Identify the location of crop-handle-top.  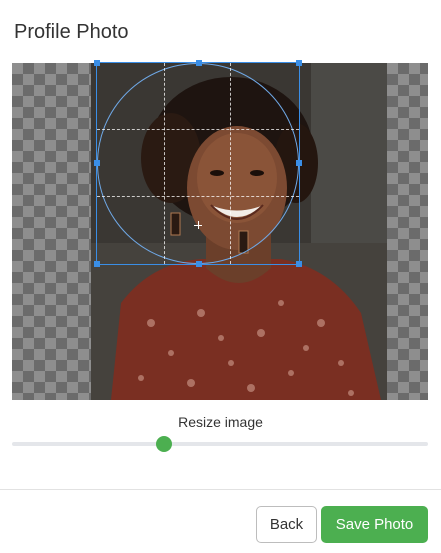
(199, 63).